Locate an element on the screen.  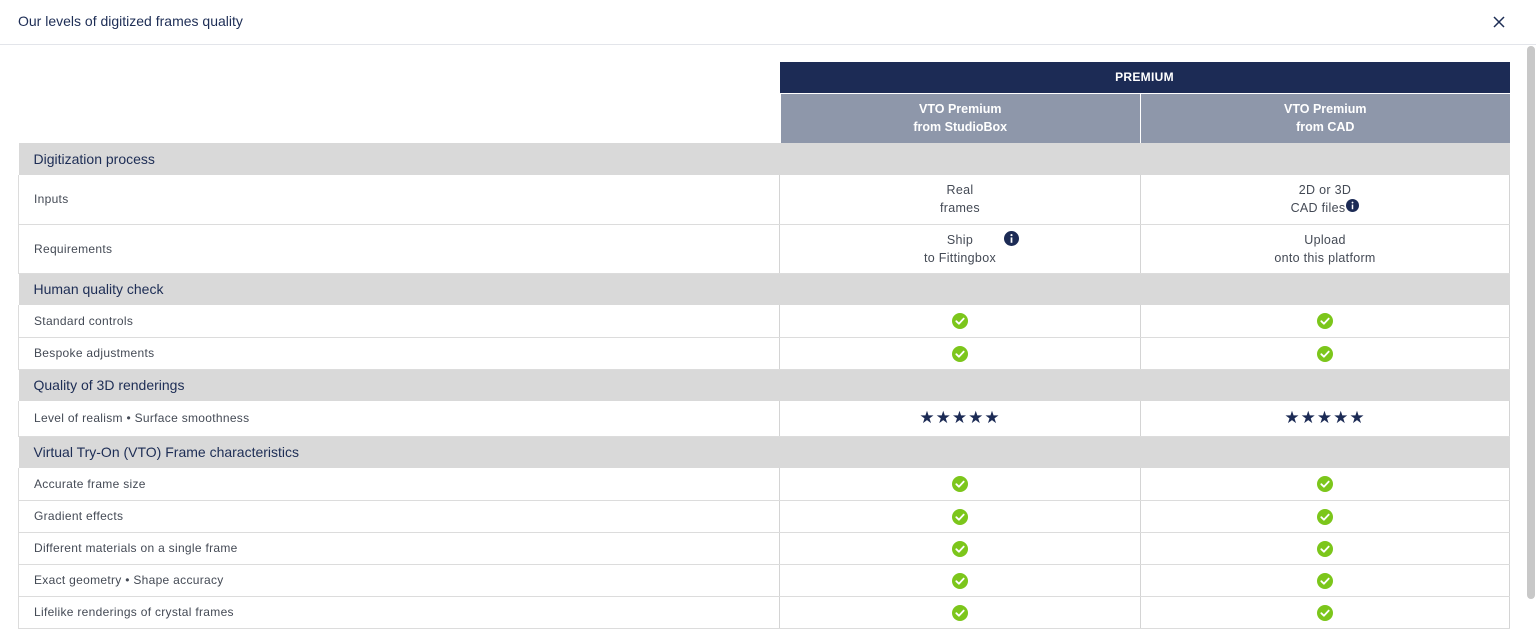
section-row: Human quality check is located at coordinates (764, 289).